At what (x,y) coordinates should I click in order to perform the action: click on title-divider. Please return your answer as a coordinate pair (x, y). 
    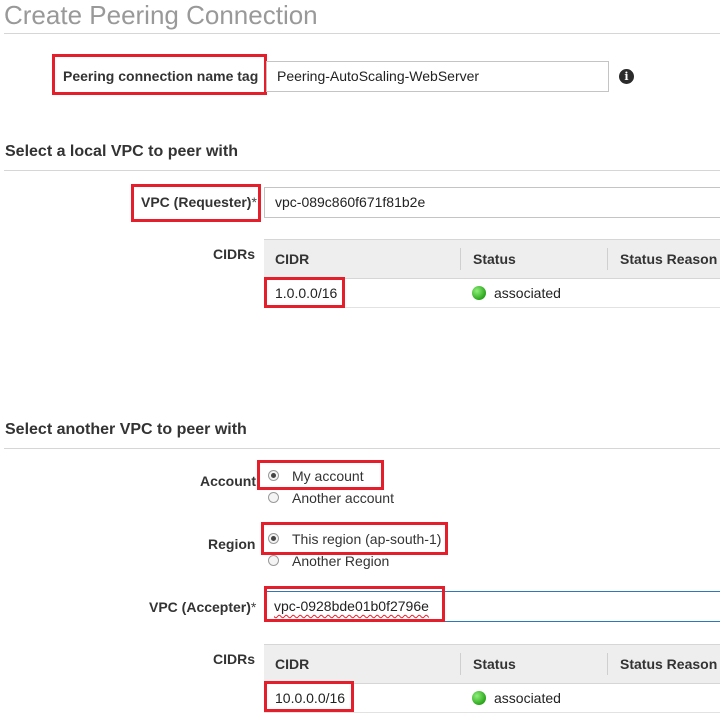
    Looking at the image, I should click on (362, 33).